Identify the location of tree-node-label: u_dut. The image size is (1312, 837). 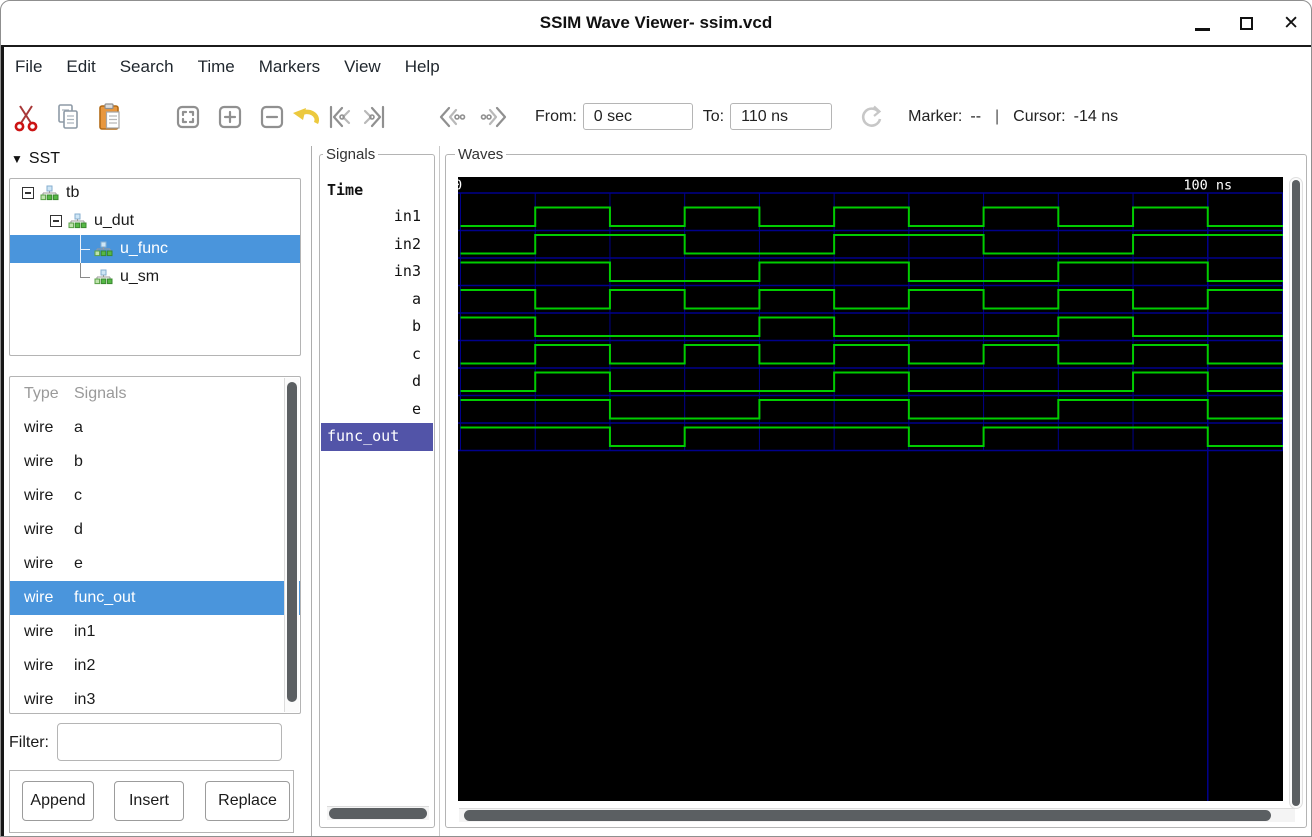
(114, 220).